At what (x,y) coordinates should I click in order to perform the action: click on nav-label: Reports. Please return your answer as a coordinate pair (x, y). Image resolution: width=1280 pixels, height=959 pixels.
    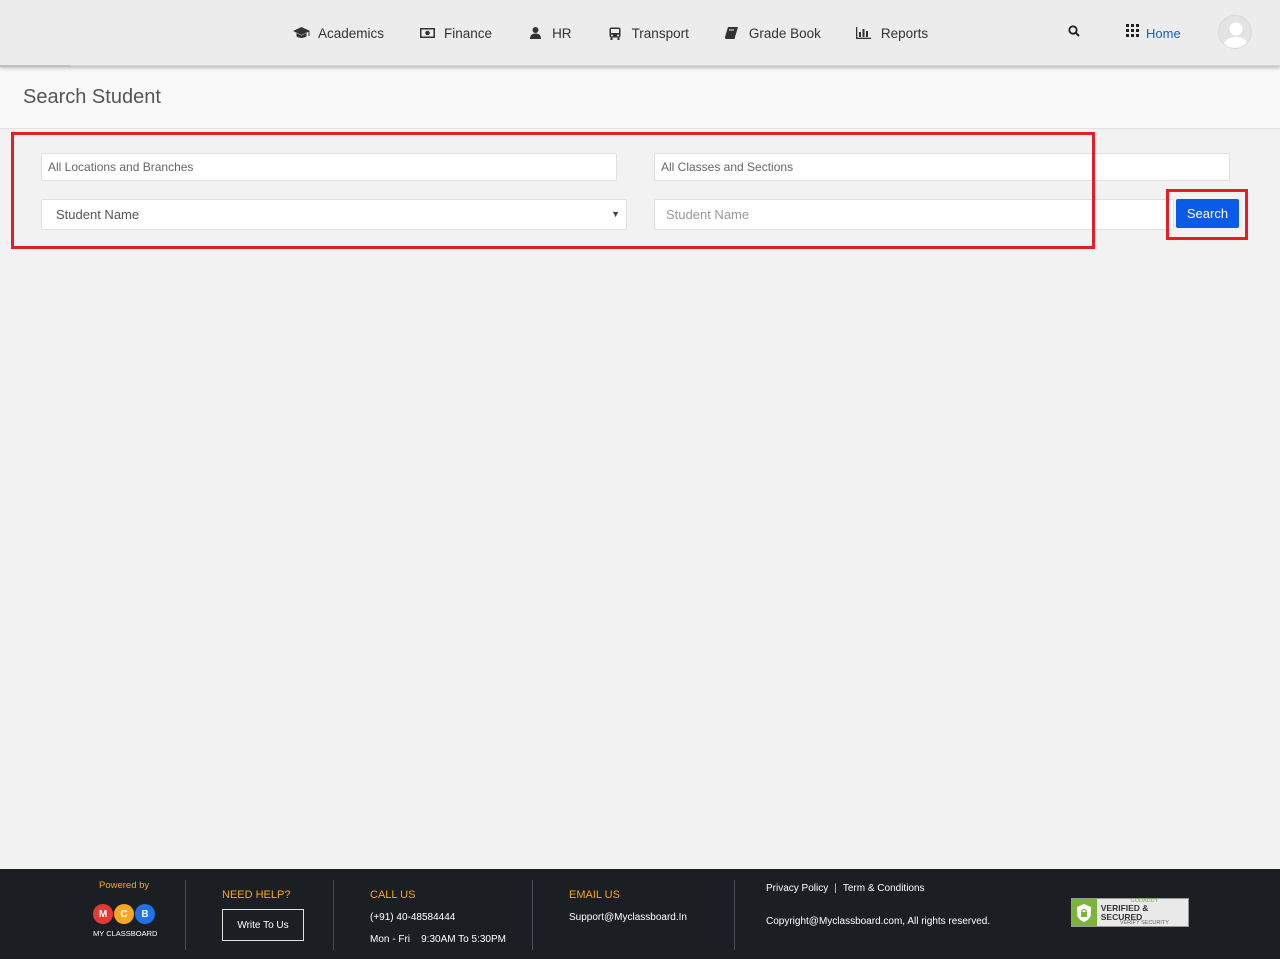
    Looking at the image, I should click on (904, 33).